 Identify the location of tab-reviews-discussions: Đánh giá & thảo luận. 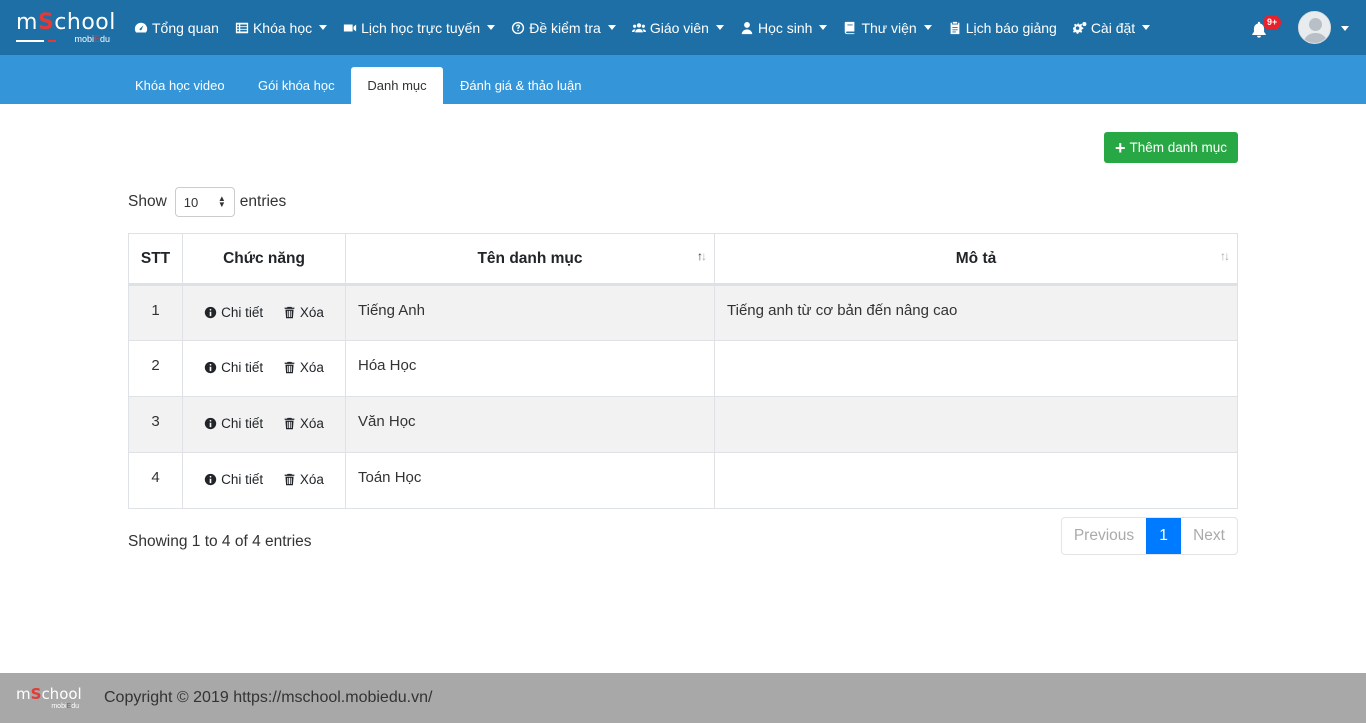
(520, 85).